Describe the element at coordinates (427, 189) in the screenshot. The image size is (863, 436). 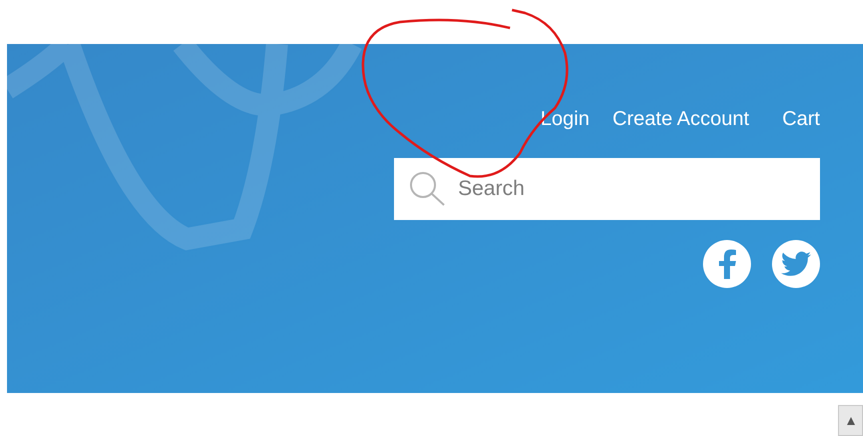
I see `search-icon` at that location.